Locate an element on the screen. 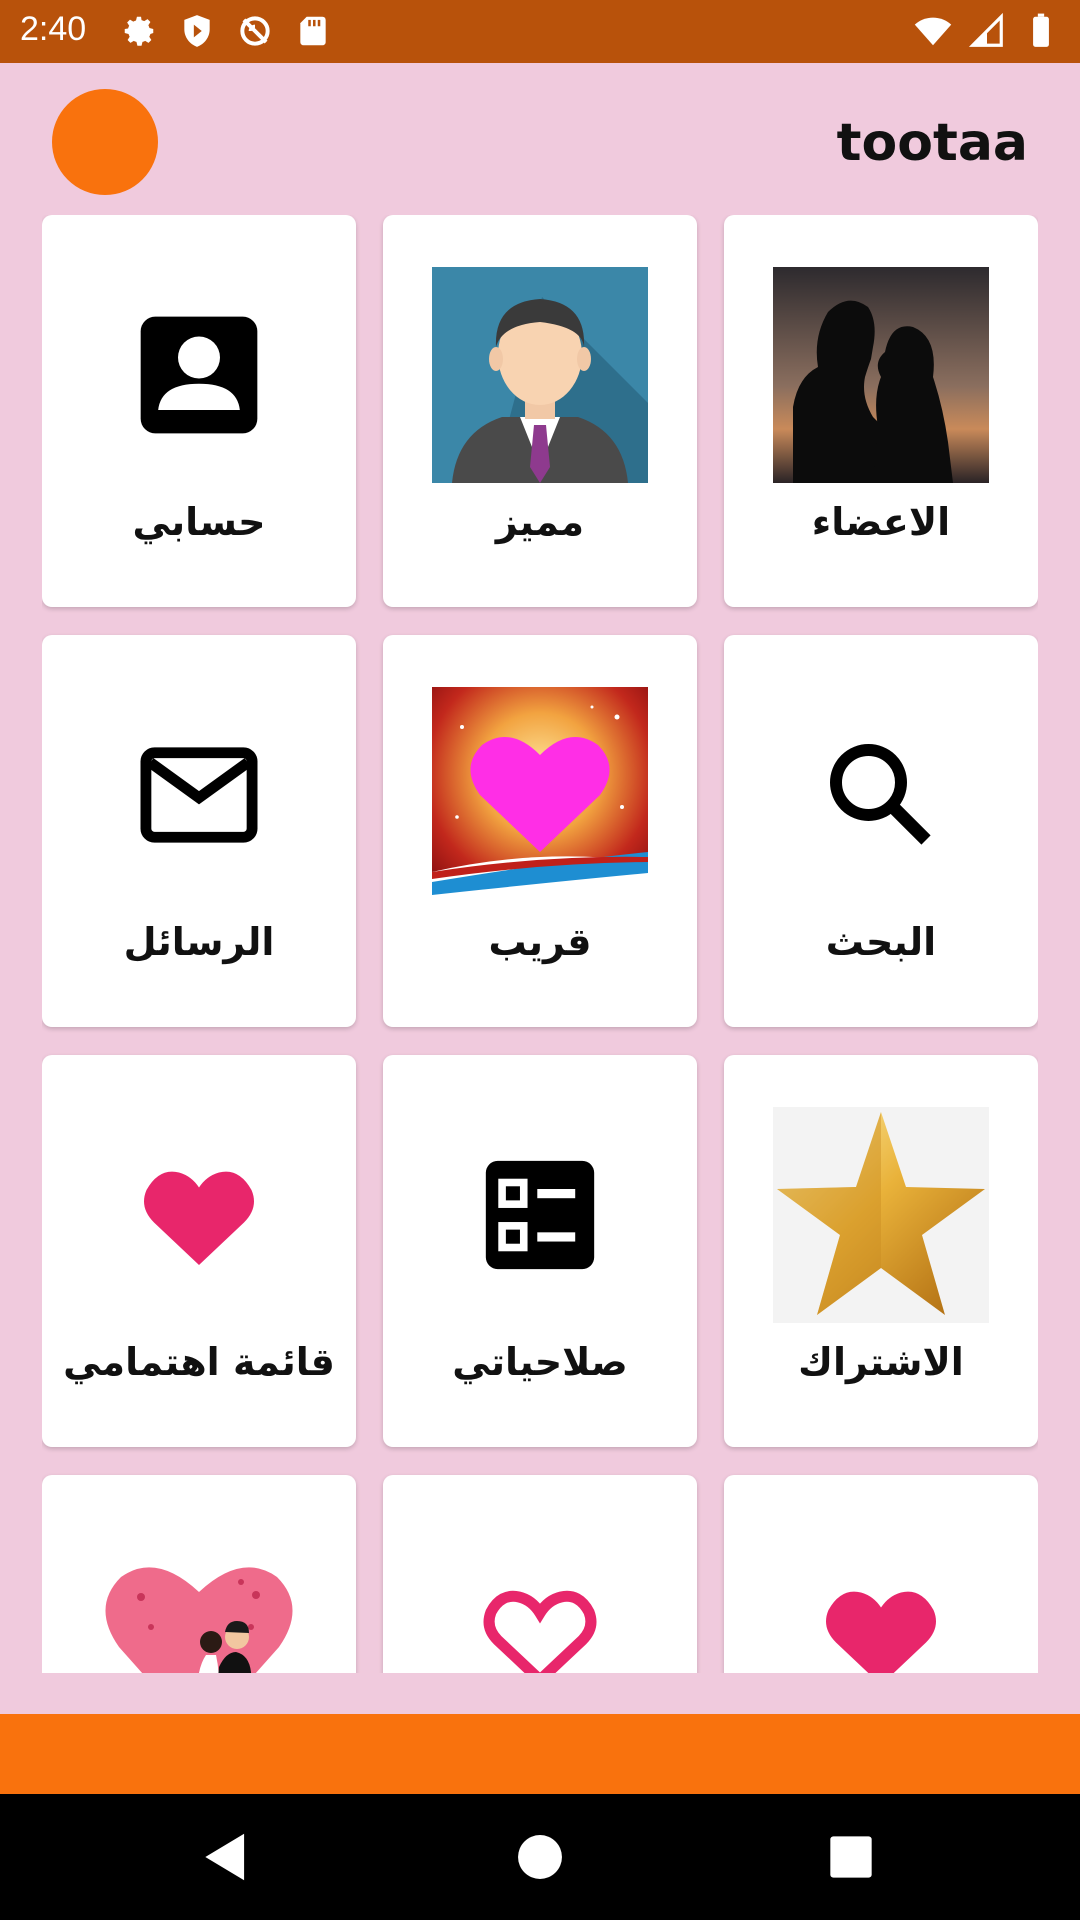 The height and width of the screenshot is (1920, 1080). tile-marriage is located at coordinates (199, 1574).